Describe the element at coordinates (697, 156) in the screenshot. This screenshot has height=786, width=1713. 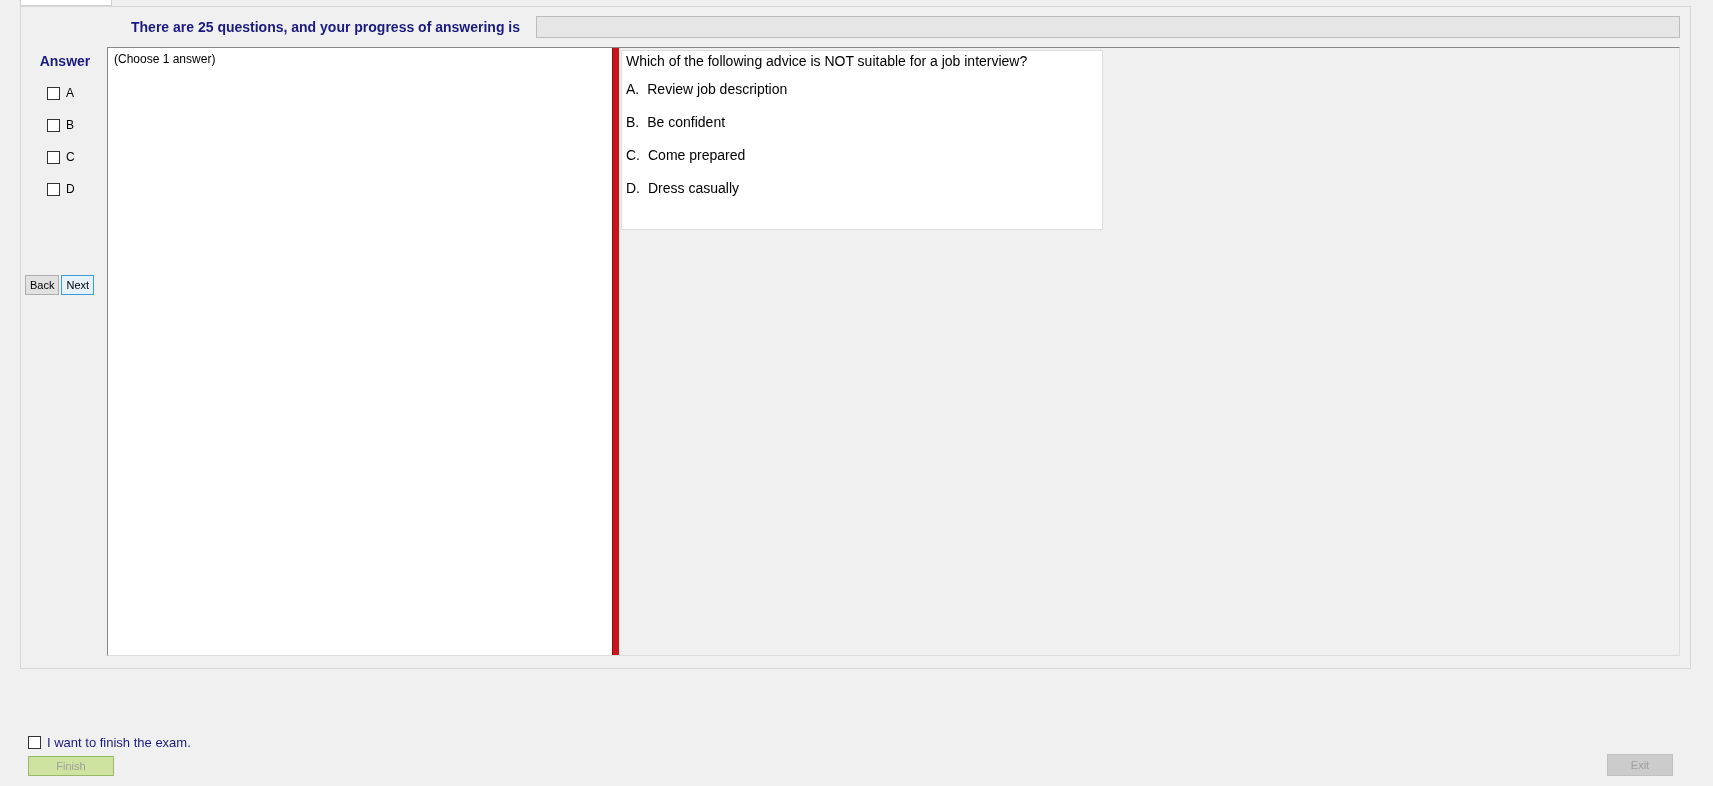
I see `choice-text: Come prepared` at that location.